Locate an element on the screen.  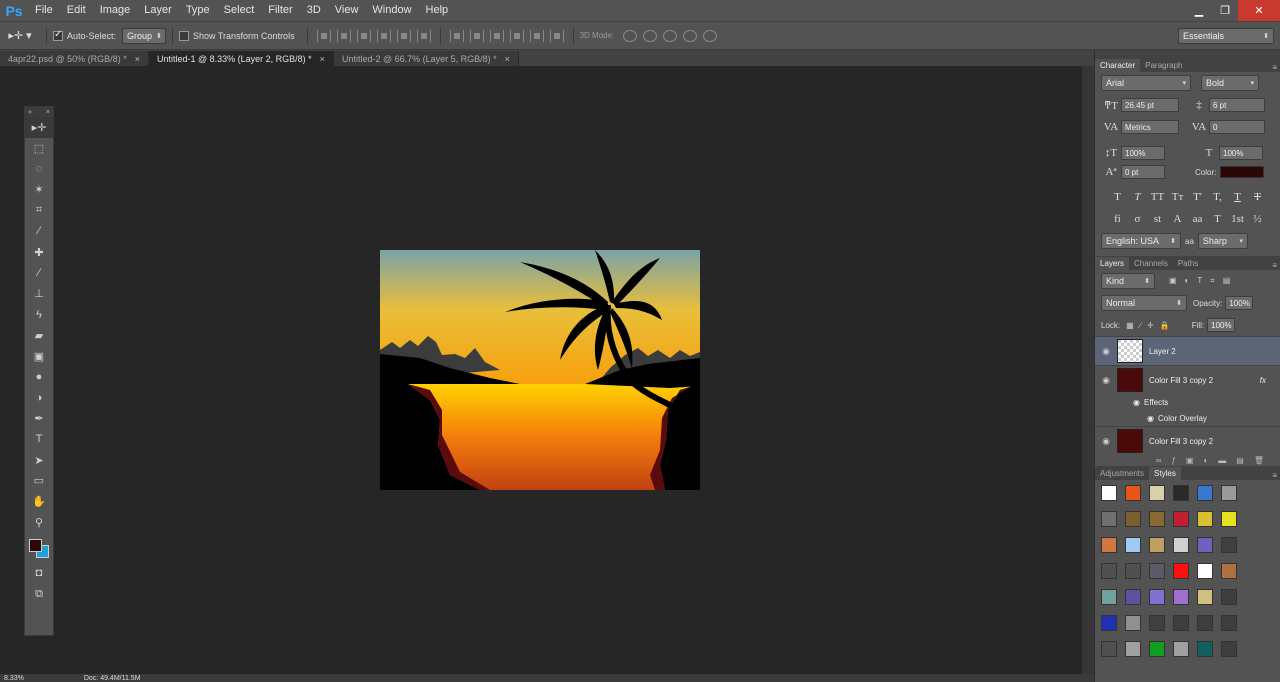
history-brush-tool-icon: ϟ is located at coordinates (39, 314).